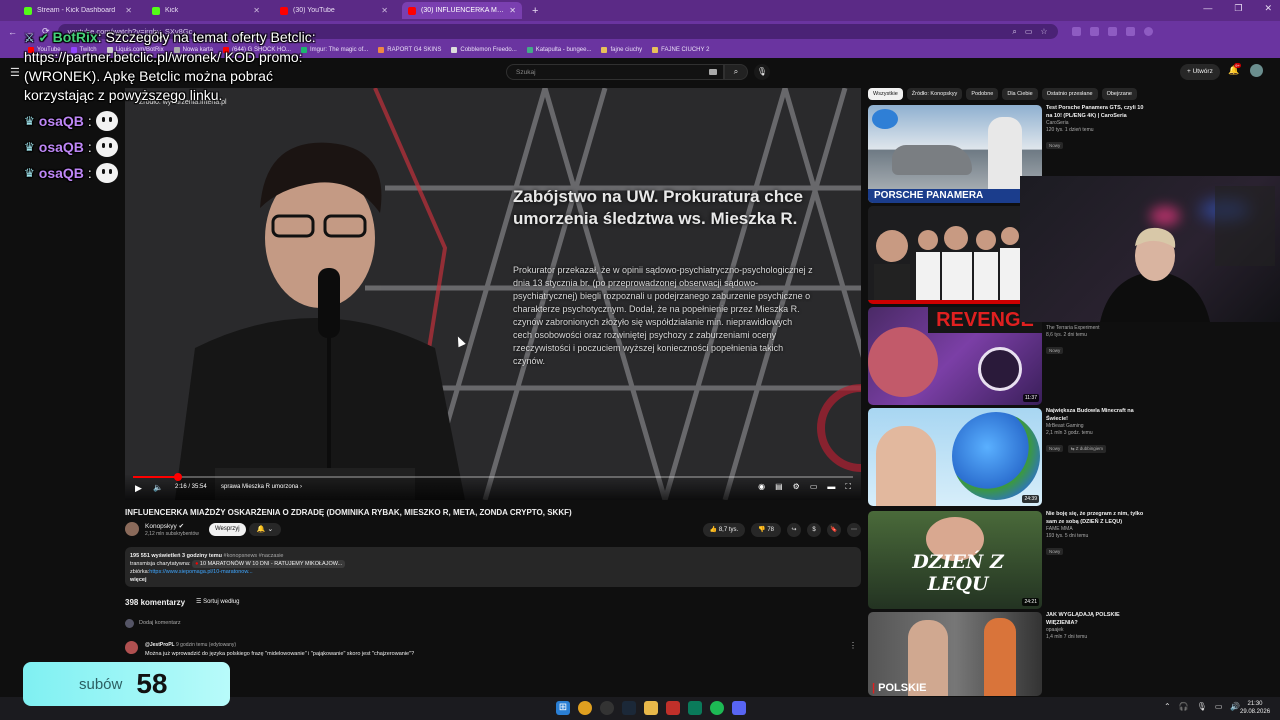  Describe the element at coordinates (227, 529) in the screenshot. I see `support-button: Wesprzyj` at that location.